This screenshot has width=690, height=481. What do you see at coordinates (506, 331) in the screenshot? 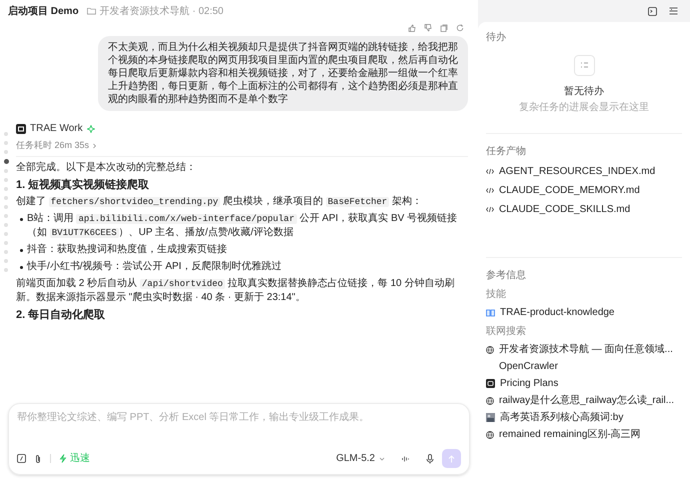
I see `subsection-title: 联网搜索` at bounding box center [506, 331].